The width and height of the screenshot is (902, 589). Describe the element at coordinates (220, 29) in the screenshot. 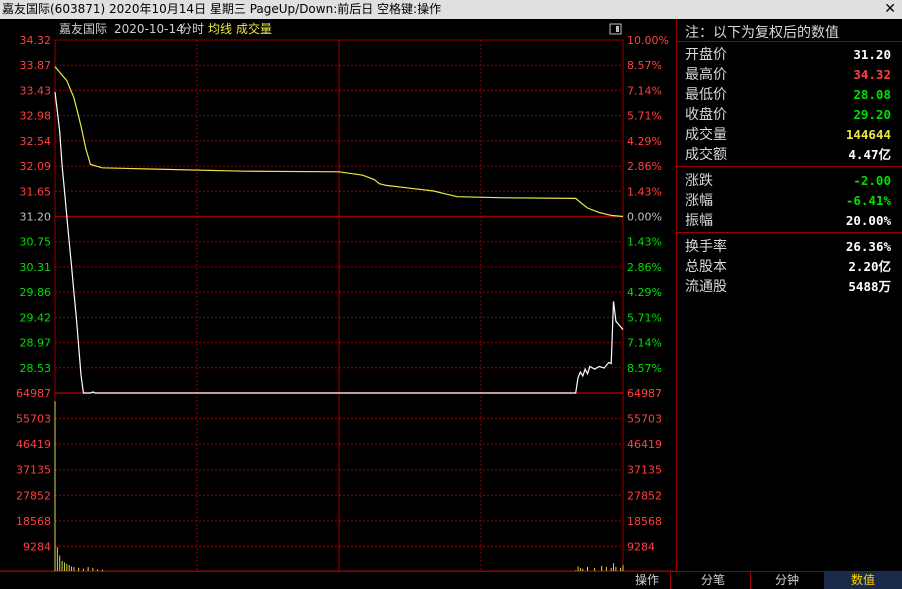

I see `legend-avg-label: 均线` at that location.